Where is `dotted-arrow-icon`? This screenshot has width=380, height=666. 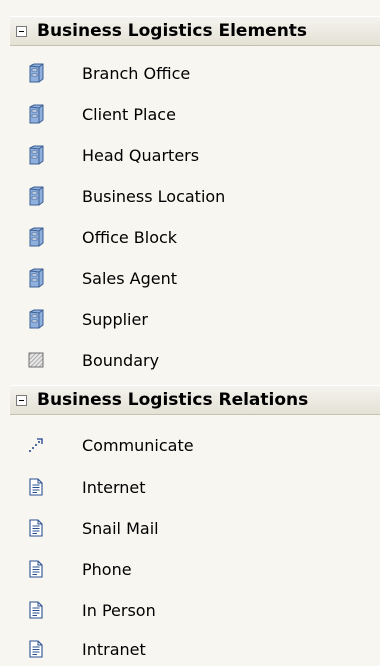
dotted-arrow-icon is located at coordinates (36, 445).